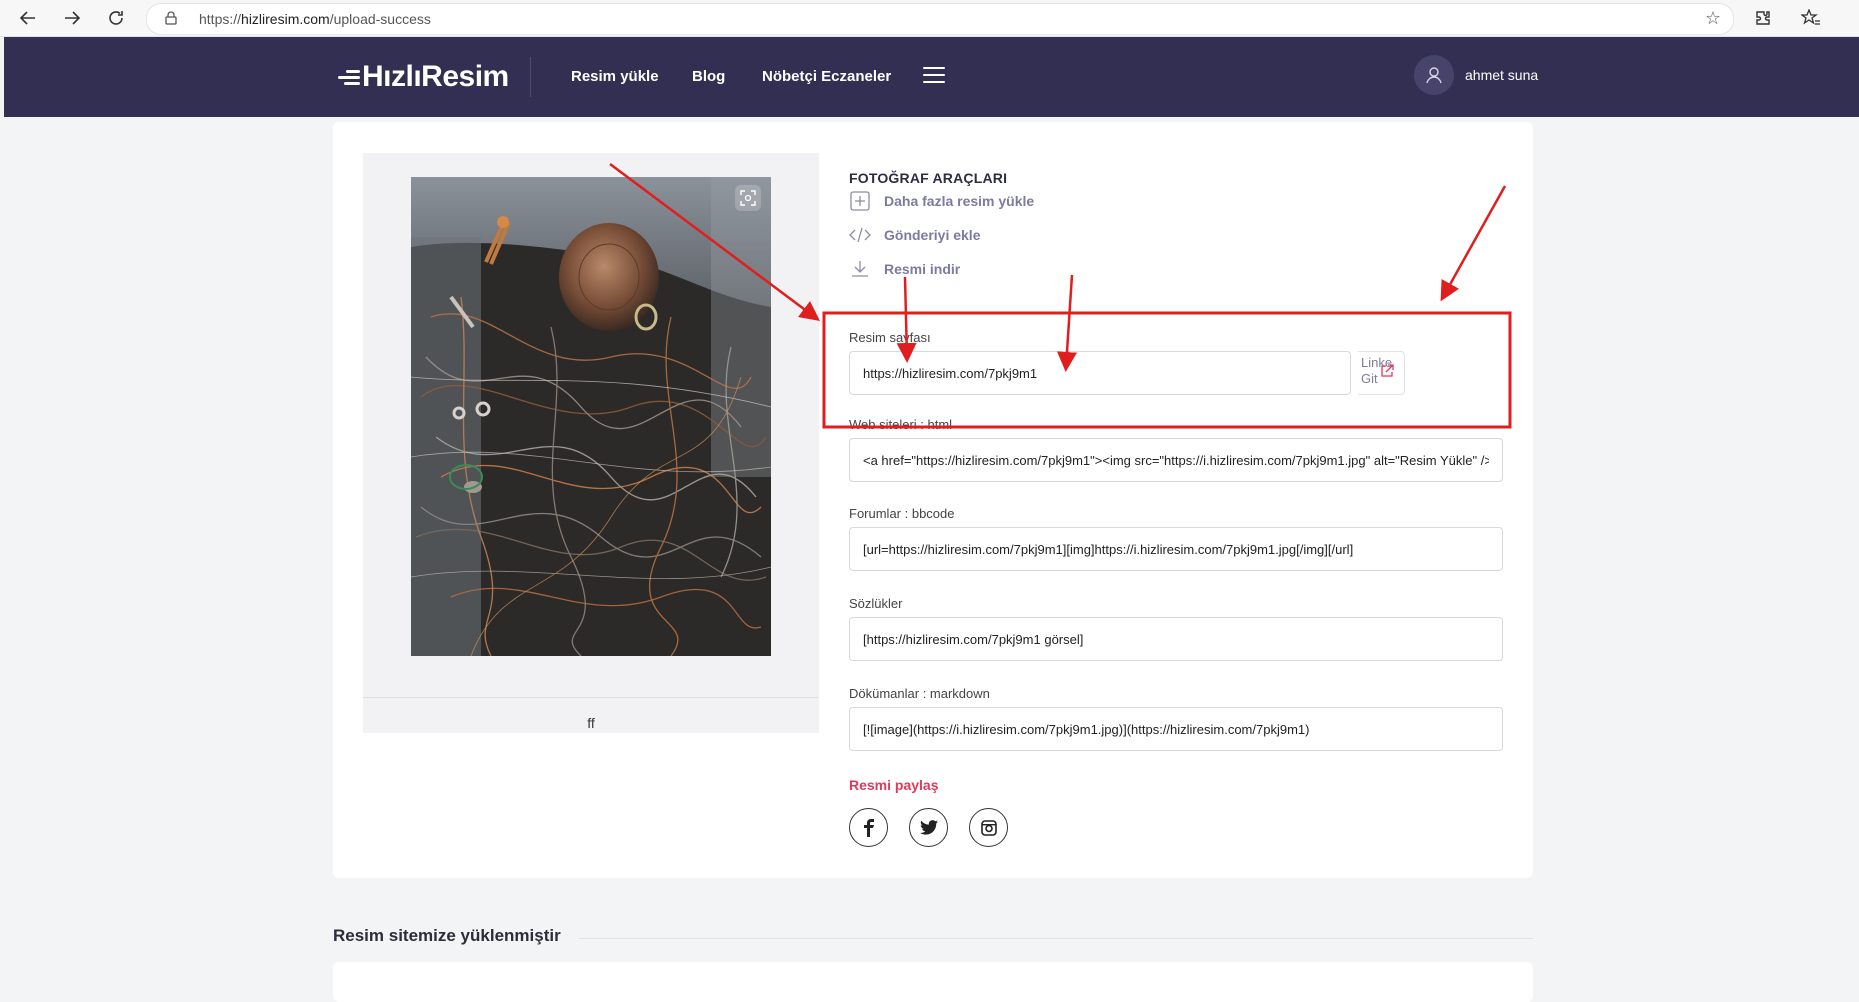  I want to click on nav-nobetci-eczaneler: Nöbetçi Eczaneler, so click(826, 76).